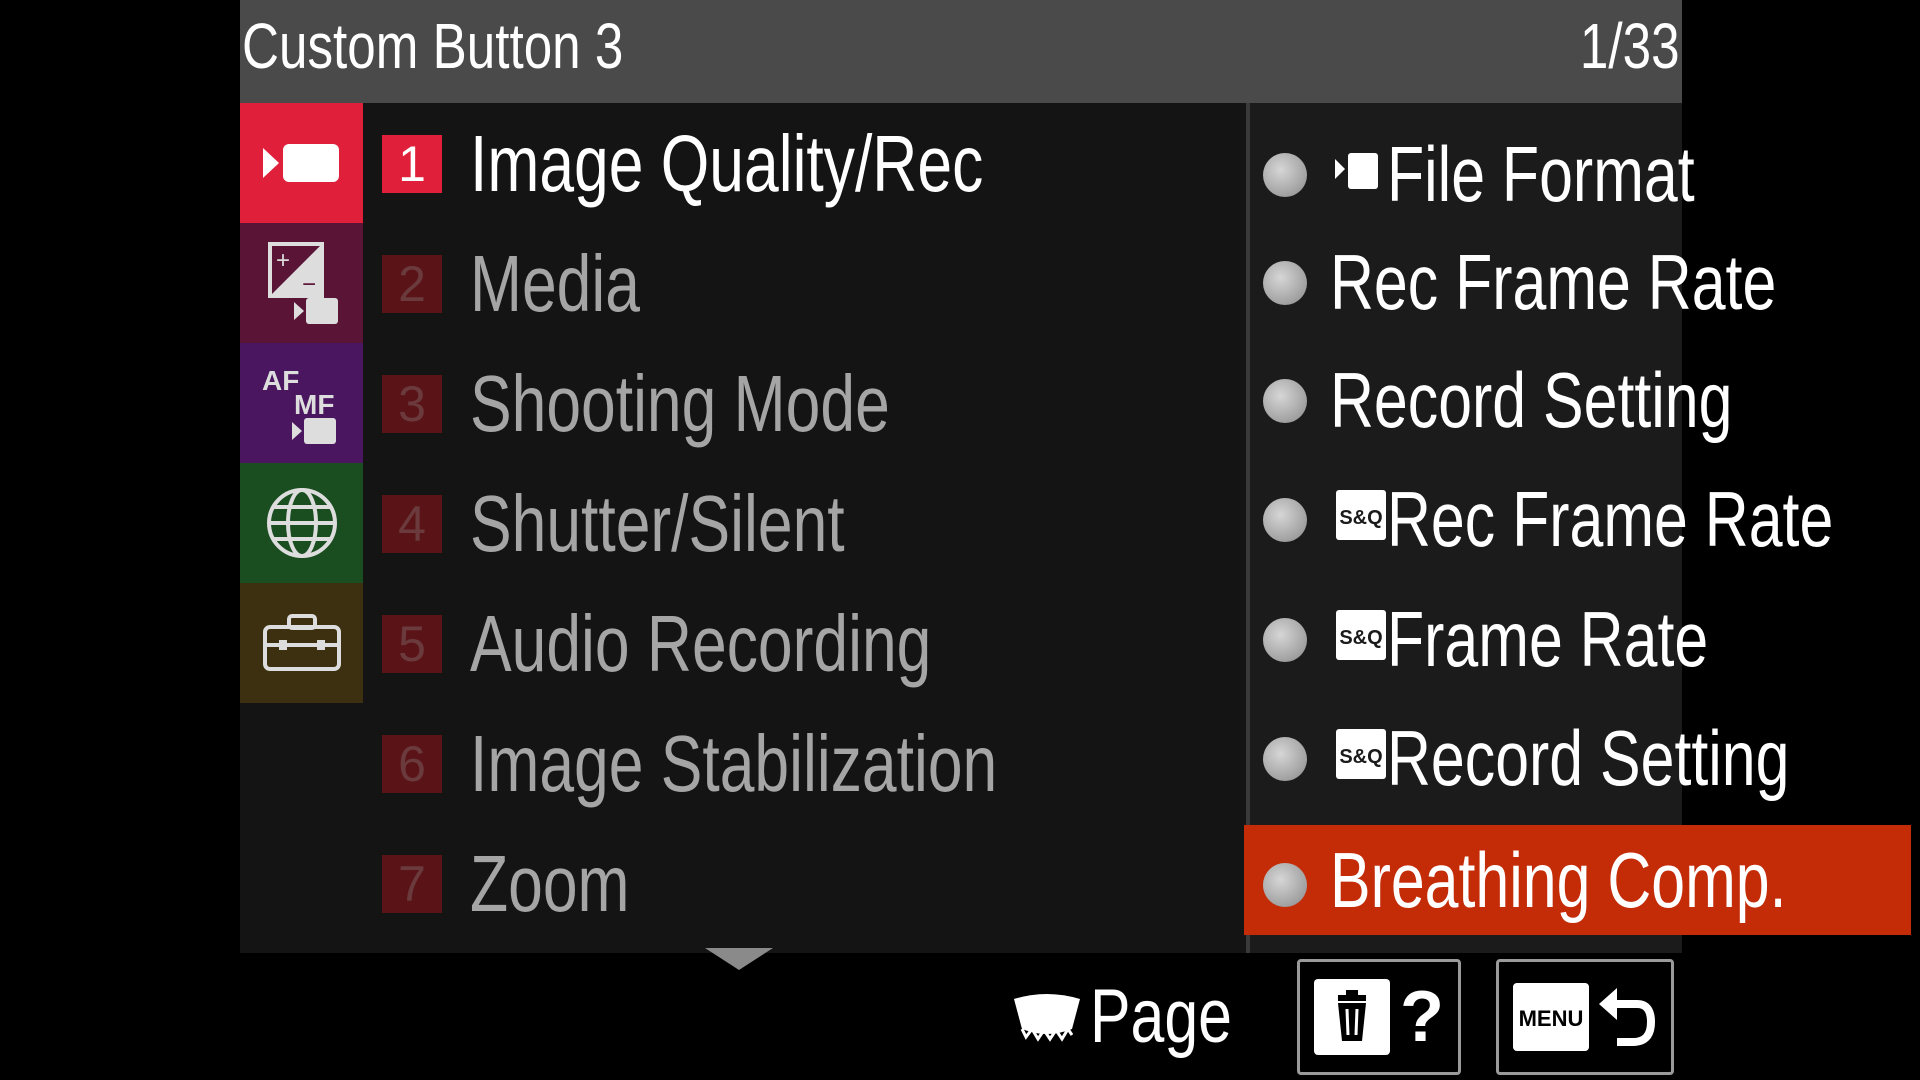  I want to click on option-label: Breathing Comp., so click(1558, 880).